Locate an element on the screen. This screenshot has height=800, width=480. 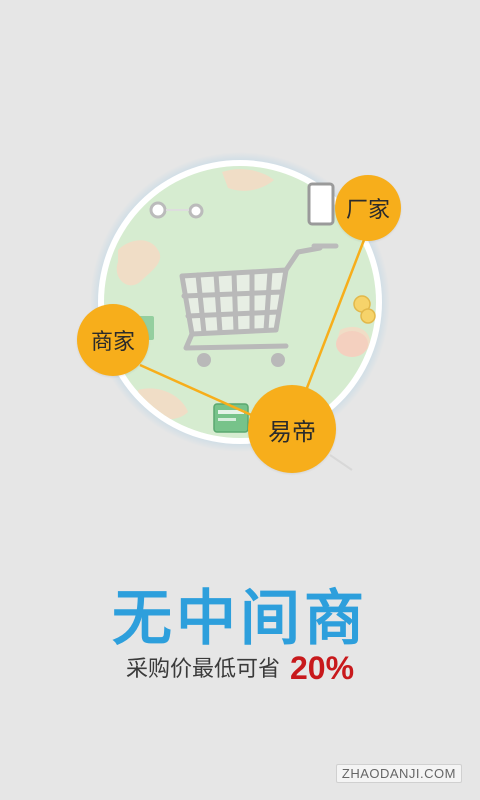
merchant-node: 商家 is located at coordinates (113, 340).